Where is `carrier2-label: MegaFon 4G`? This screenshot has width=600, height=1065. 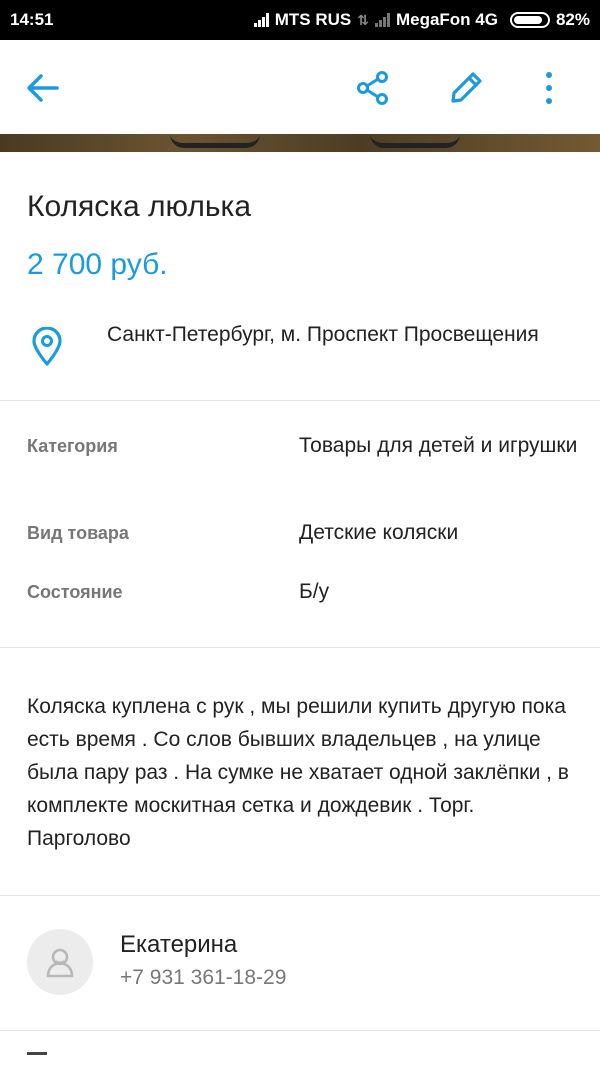
carrier2-label: MegaFon 4G is located at coordinates (446, 19).